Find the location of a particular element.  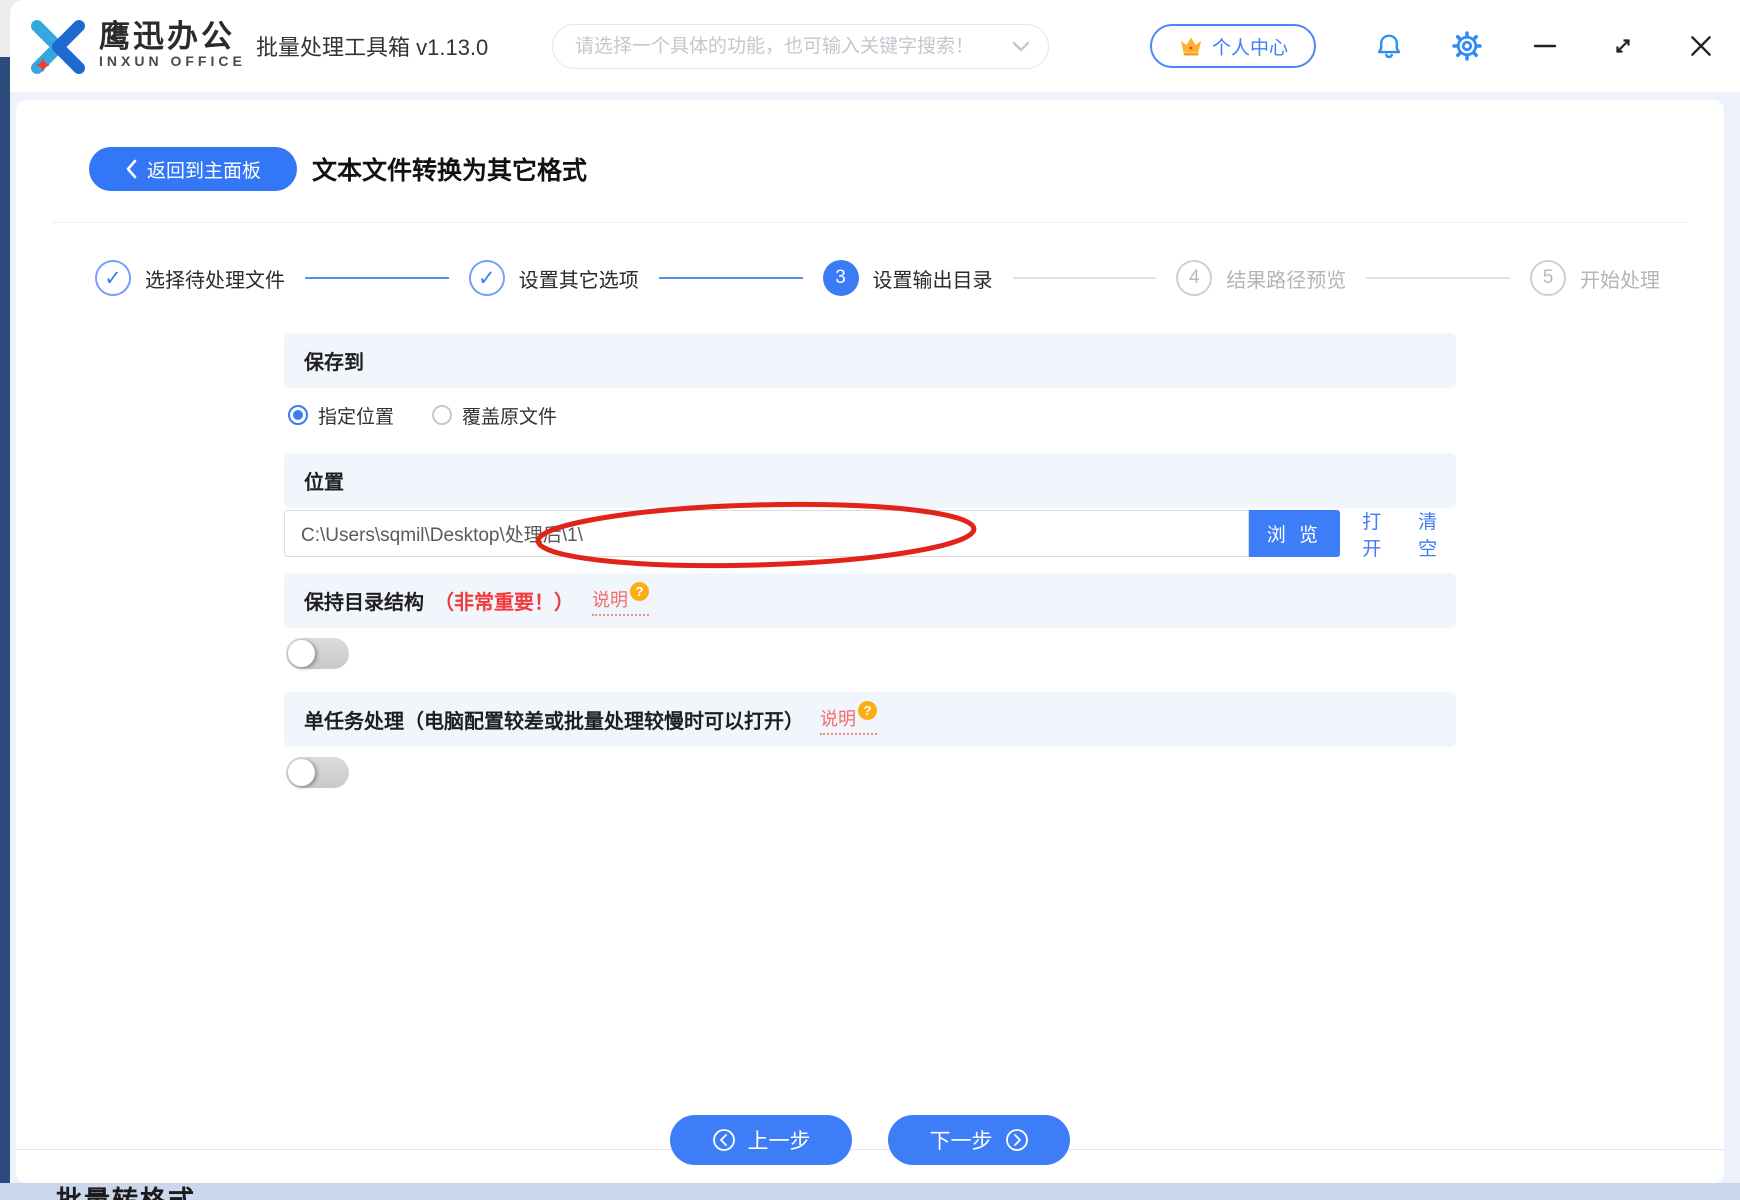

radio-overwrite-original-label: 覆盖原文件 is located at coordinates (510, 417).